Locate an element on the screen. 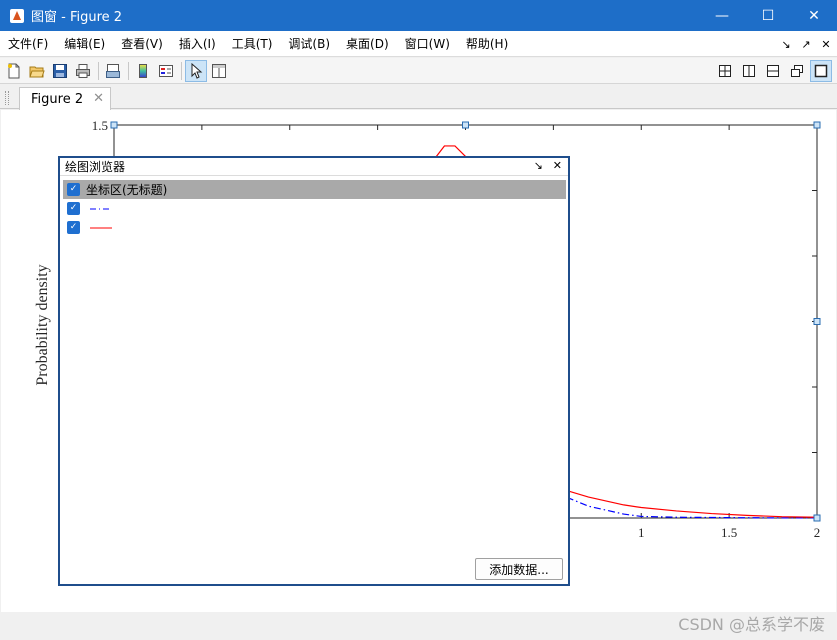  menu-help: 帮助(H) is located at coordinates (487, 44).